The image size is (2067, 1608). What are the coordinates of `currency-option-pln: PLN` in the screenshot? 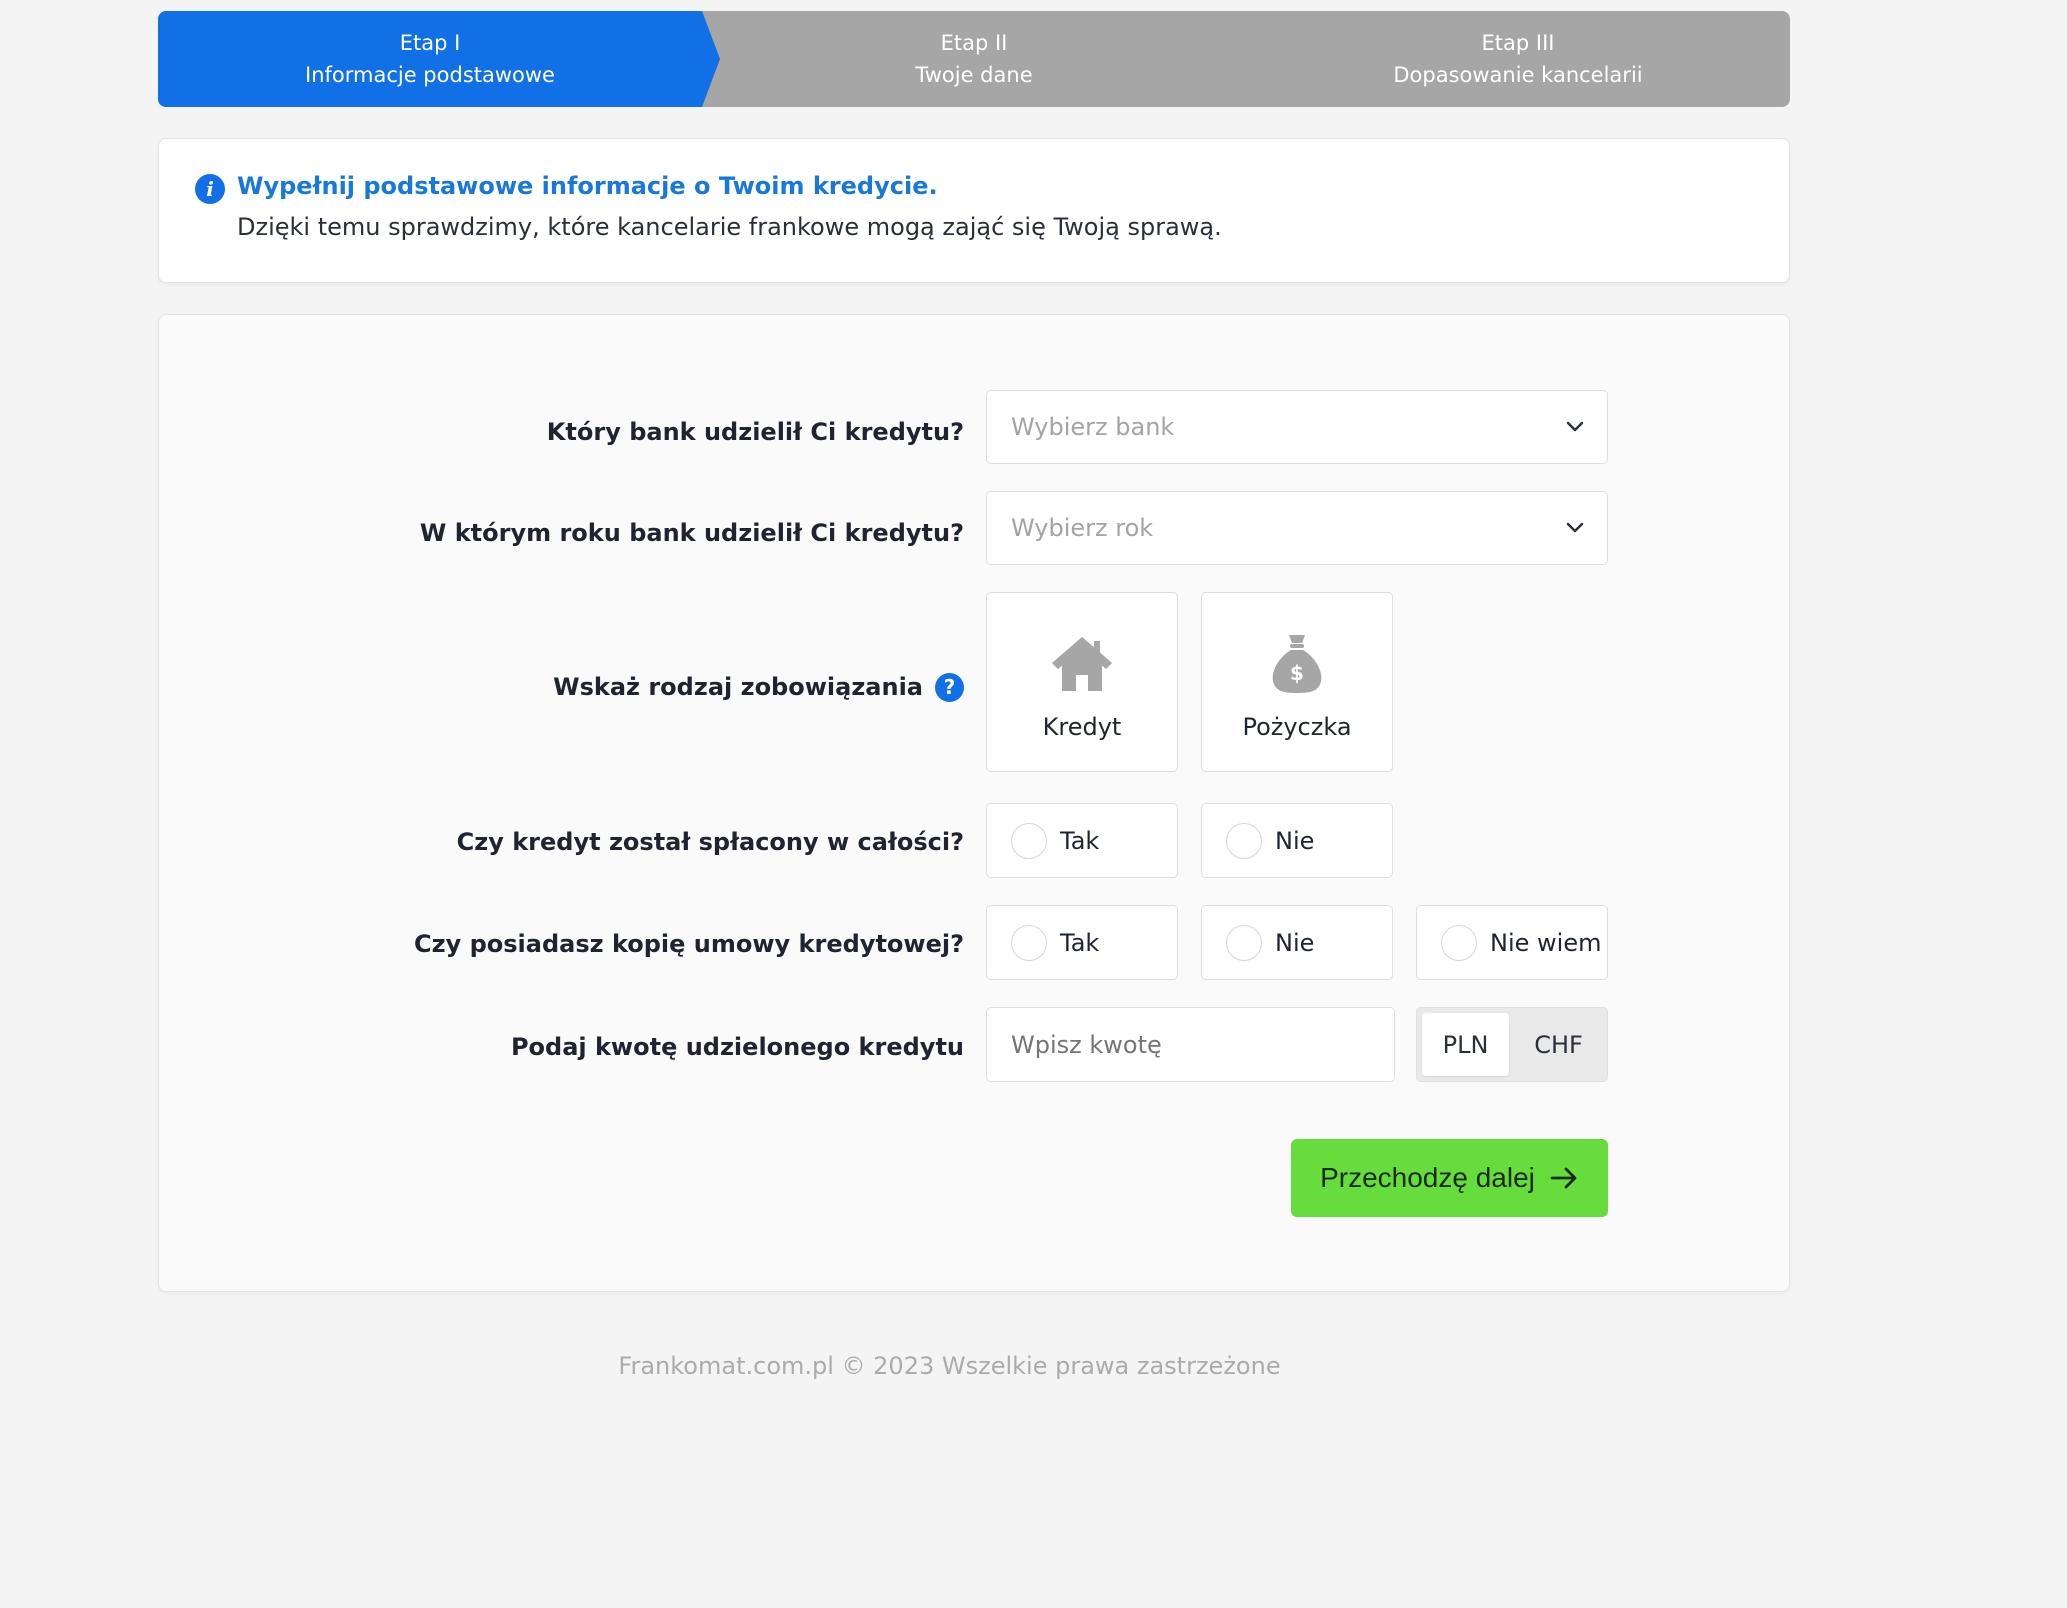 It's located at (1465, 1044).